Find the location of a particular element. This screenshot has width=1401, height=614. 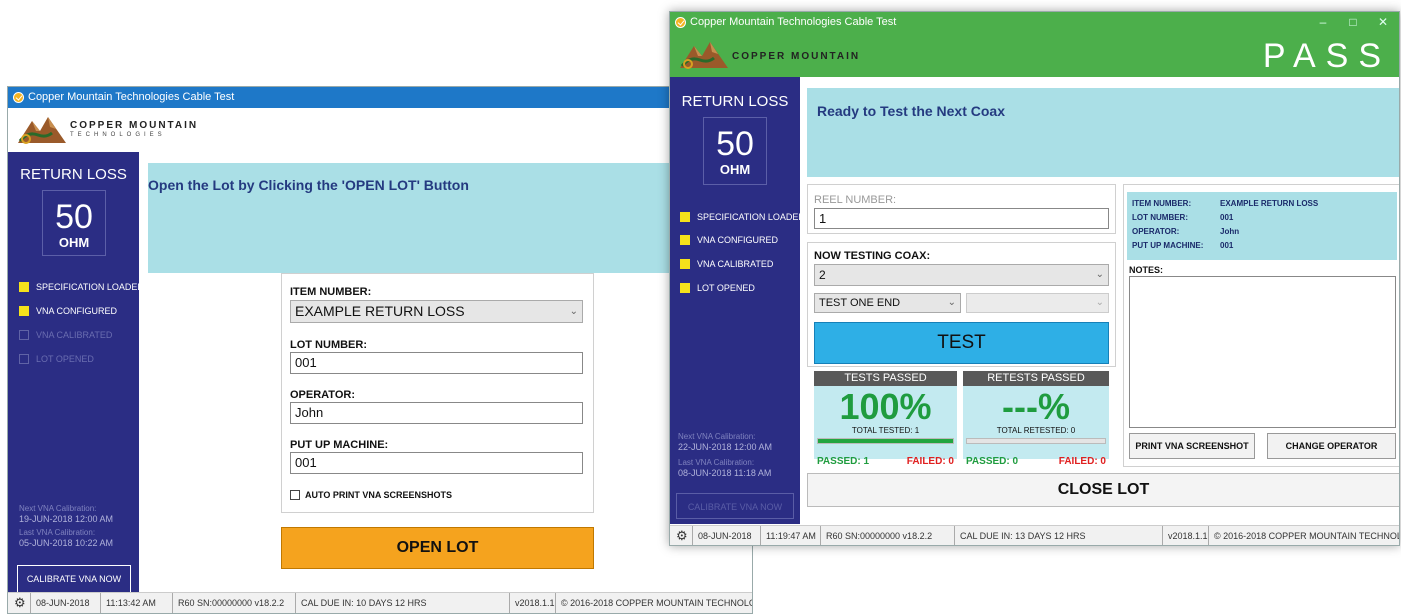

test-button: TEST is located at coordinates (961, 343).